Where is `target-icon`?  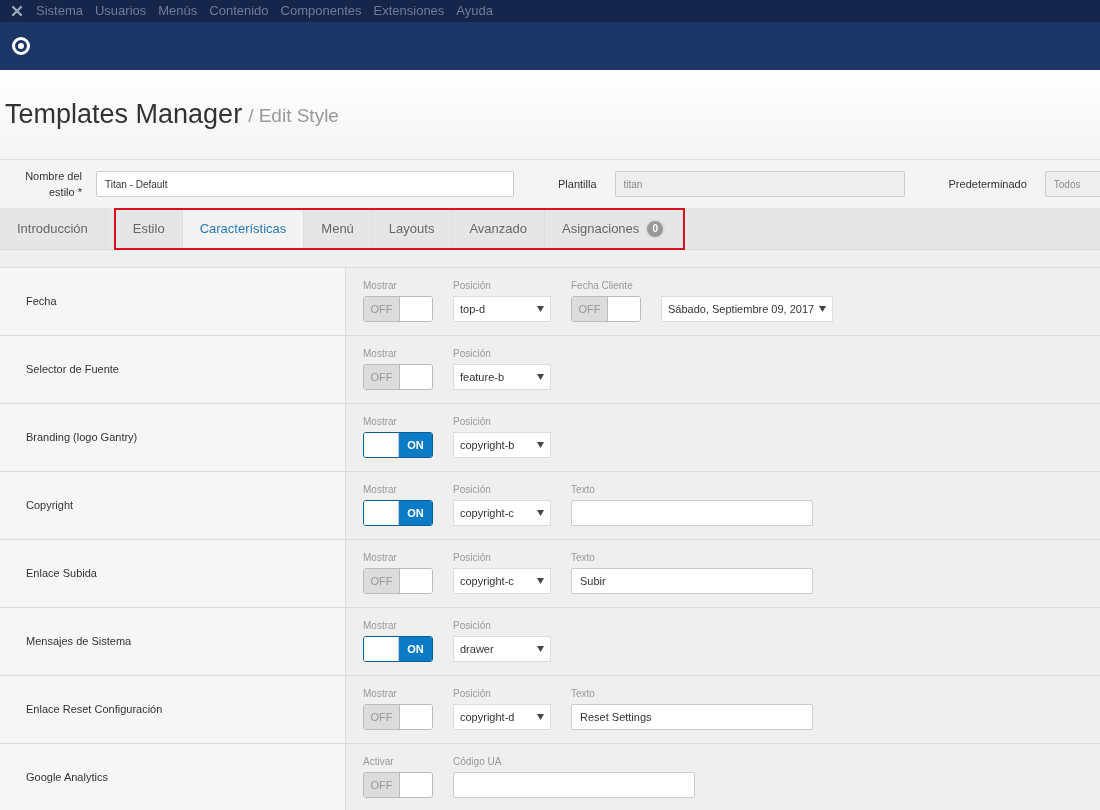 target-icon is located at coordinates (21, 46).